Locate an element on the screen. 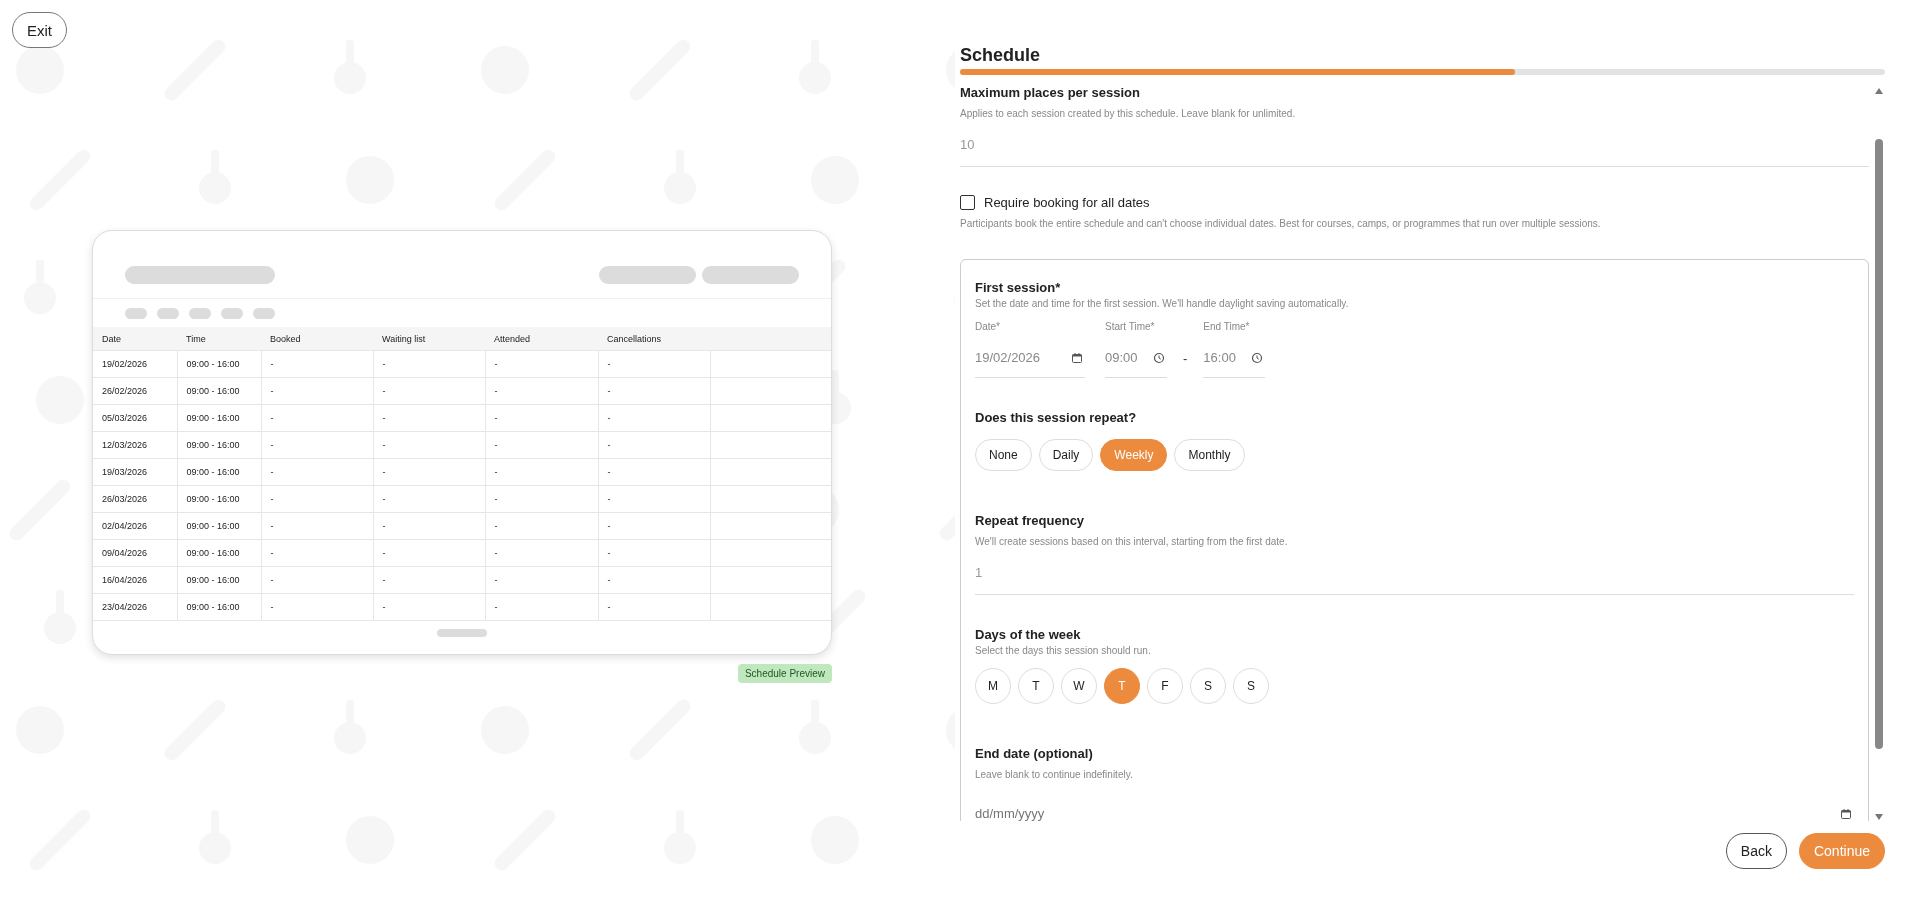 The width and height of the screenshot is (1920, 911). field-label: Date* is located at coordinates (988, 326).